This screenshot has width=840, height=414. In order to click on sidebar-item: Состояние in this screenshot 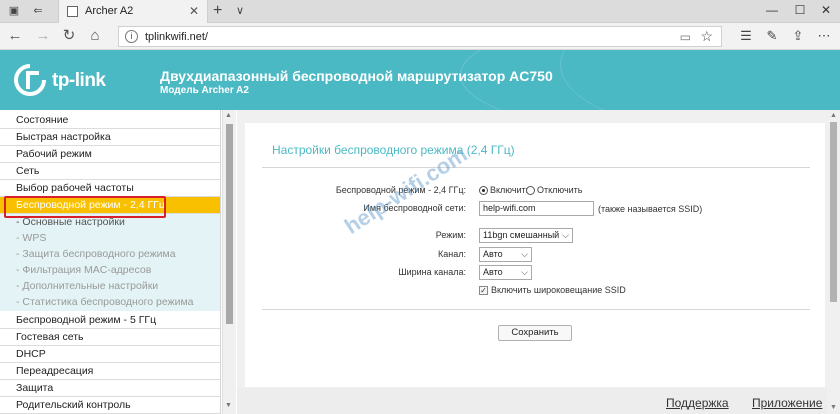, I will do `click(110, 120)`.